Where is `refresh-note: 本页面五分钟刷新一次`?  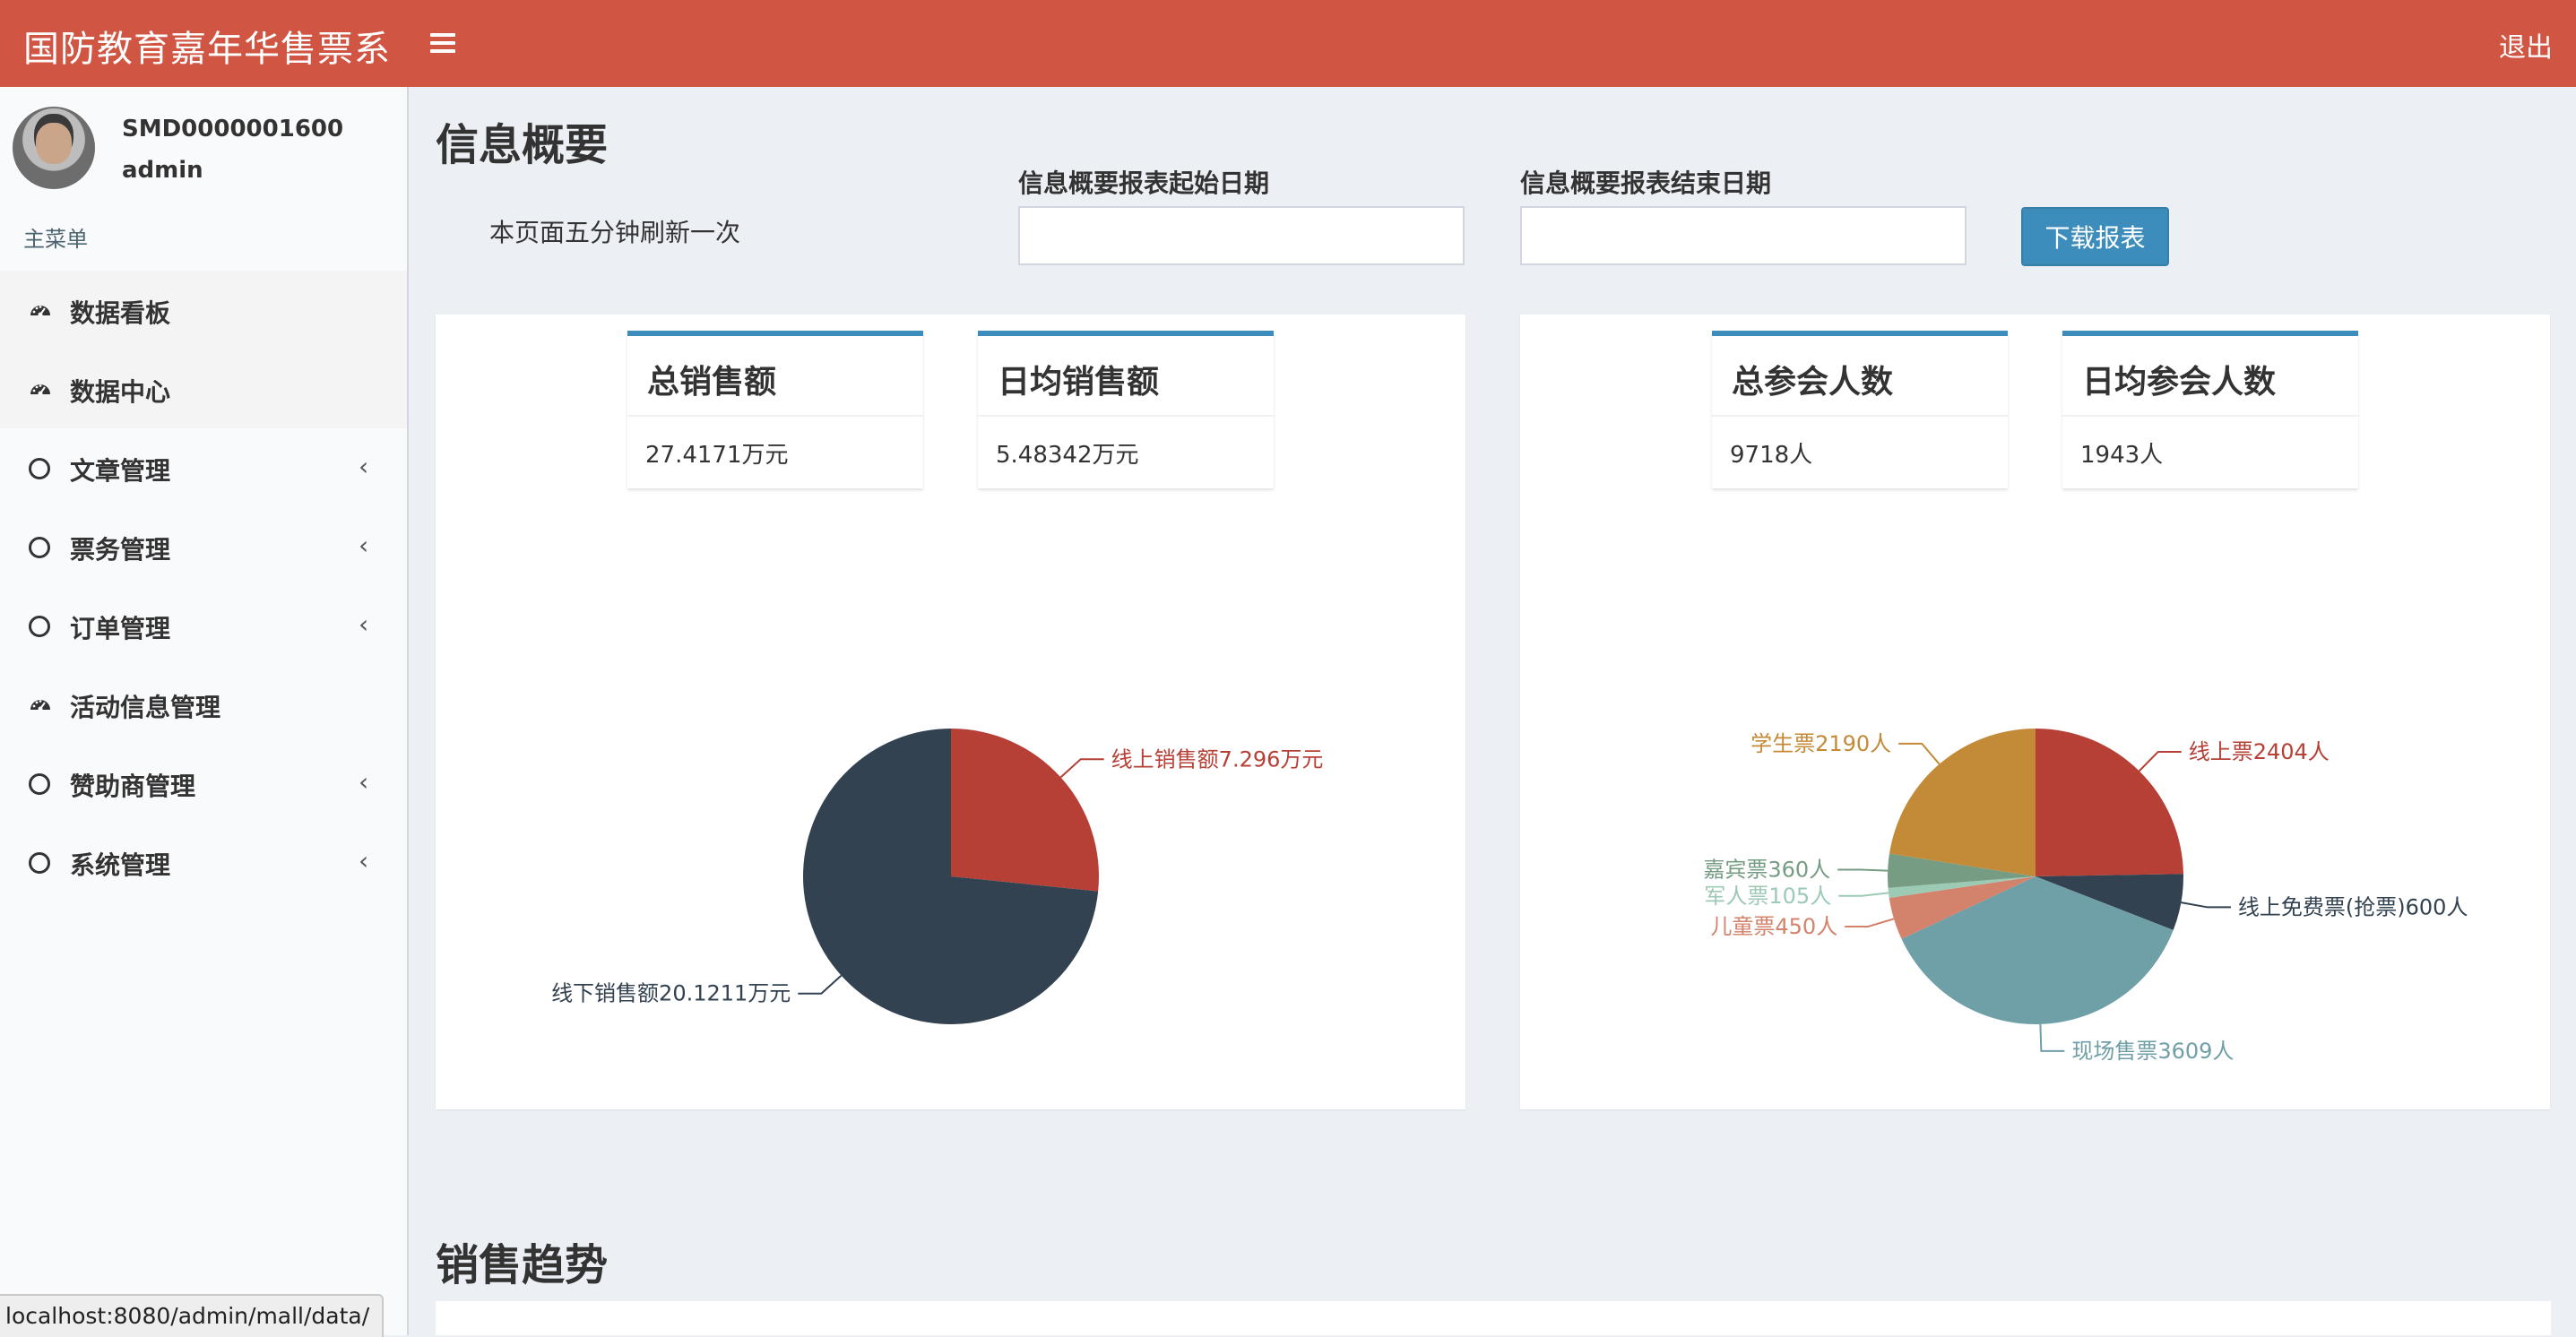 refresh-note: 本页面五分钟刷新一次 is located at coordinates (615, 233).